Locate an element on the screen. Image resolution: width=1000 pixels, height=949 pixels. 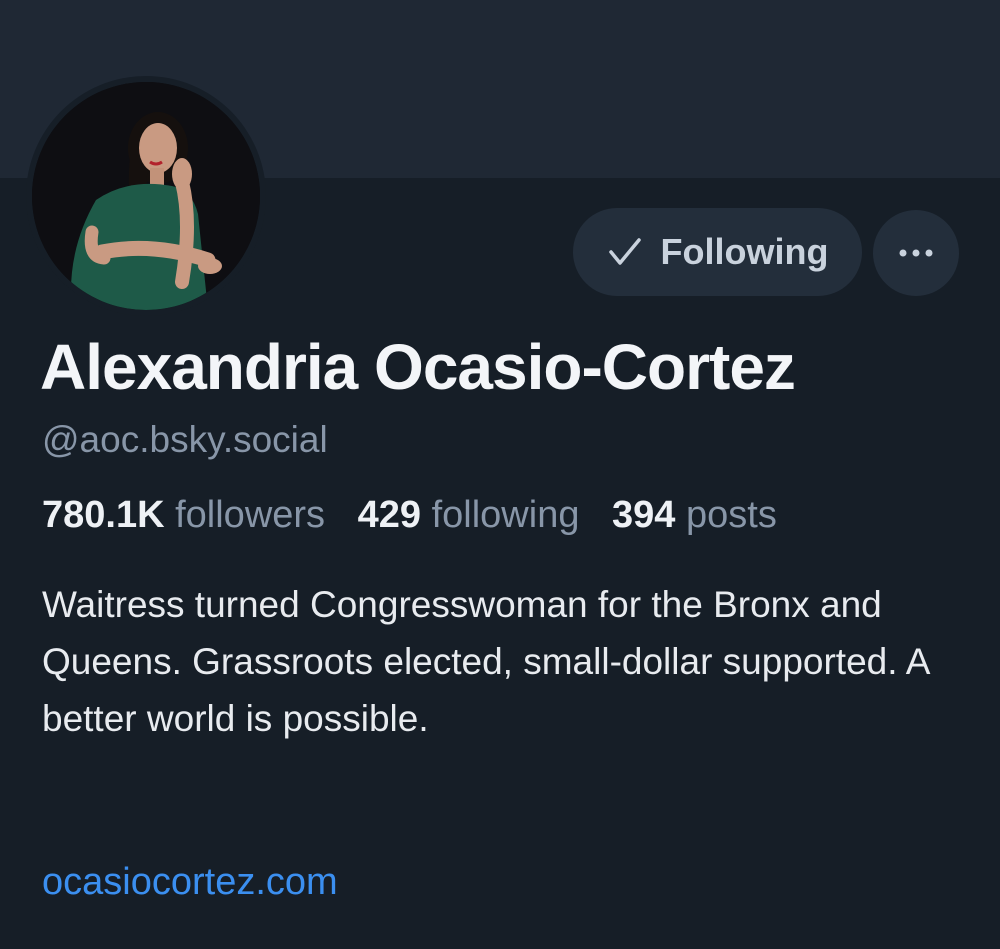
posts-stat: 394 posts is located at coordinates (694, 515).